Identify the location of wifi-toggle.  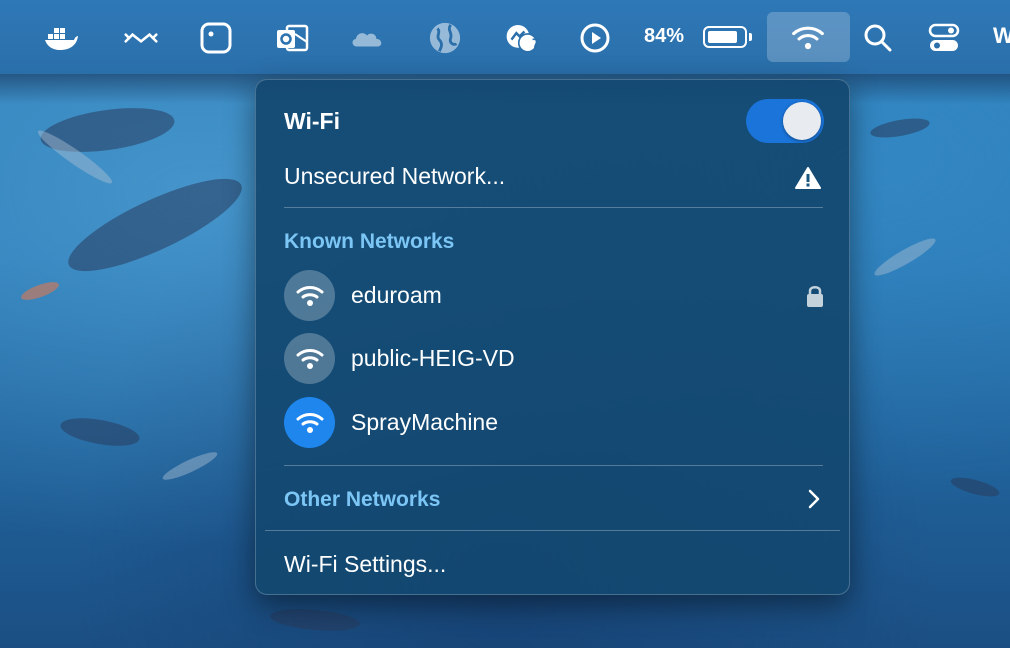
(785, 121).